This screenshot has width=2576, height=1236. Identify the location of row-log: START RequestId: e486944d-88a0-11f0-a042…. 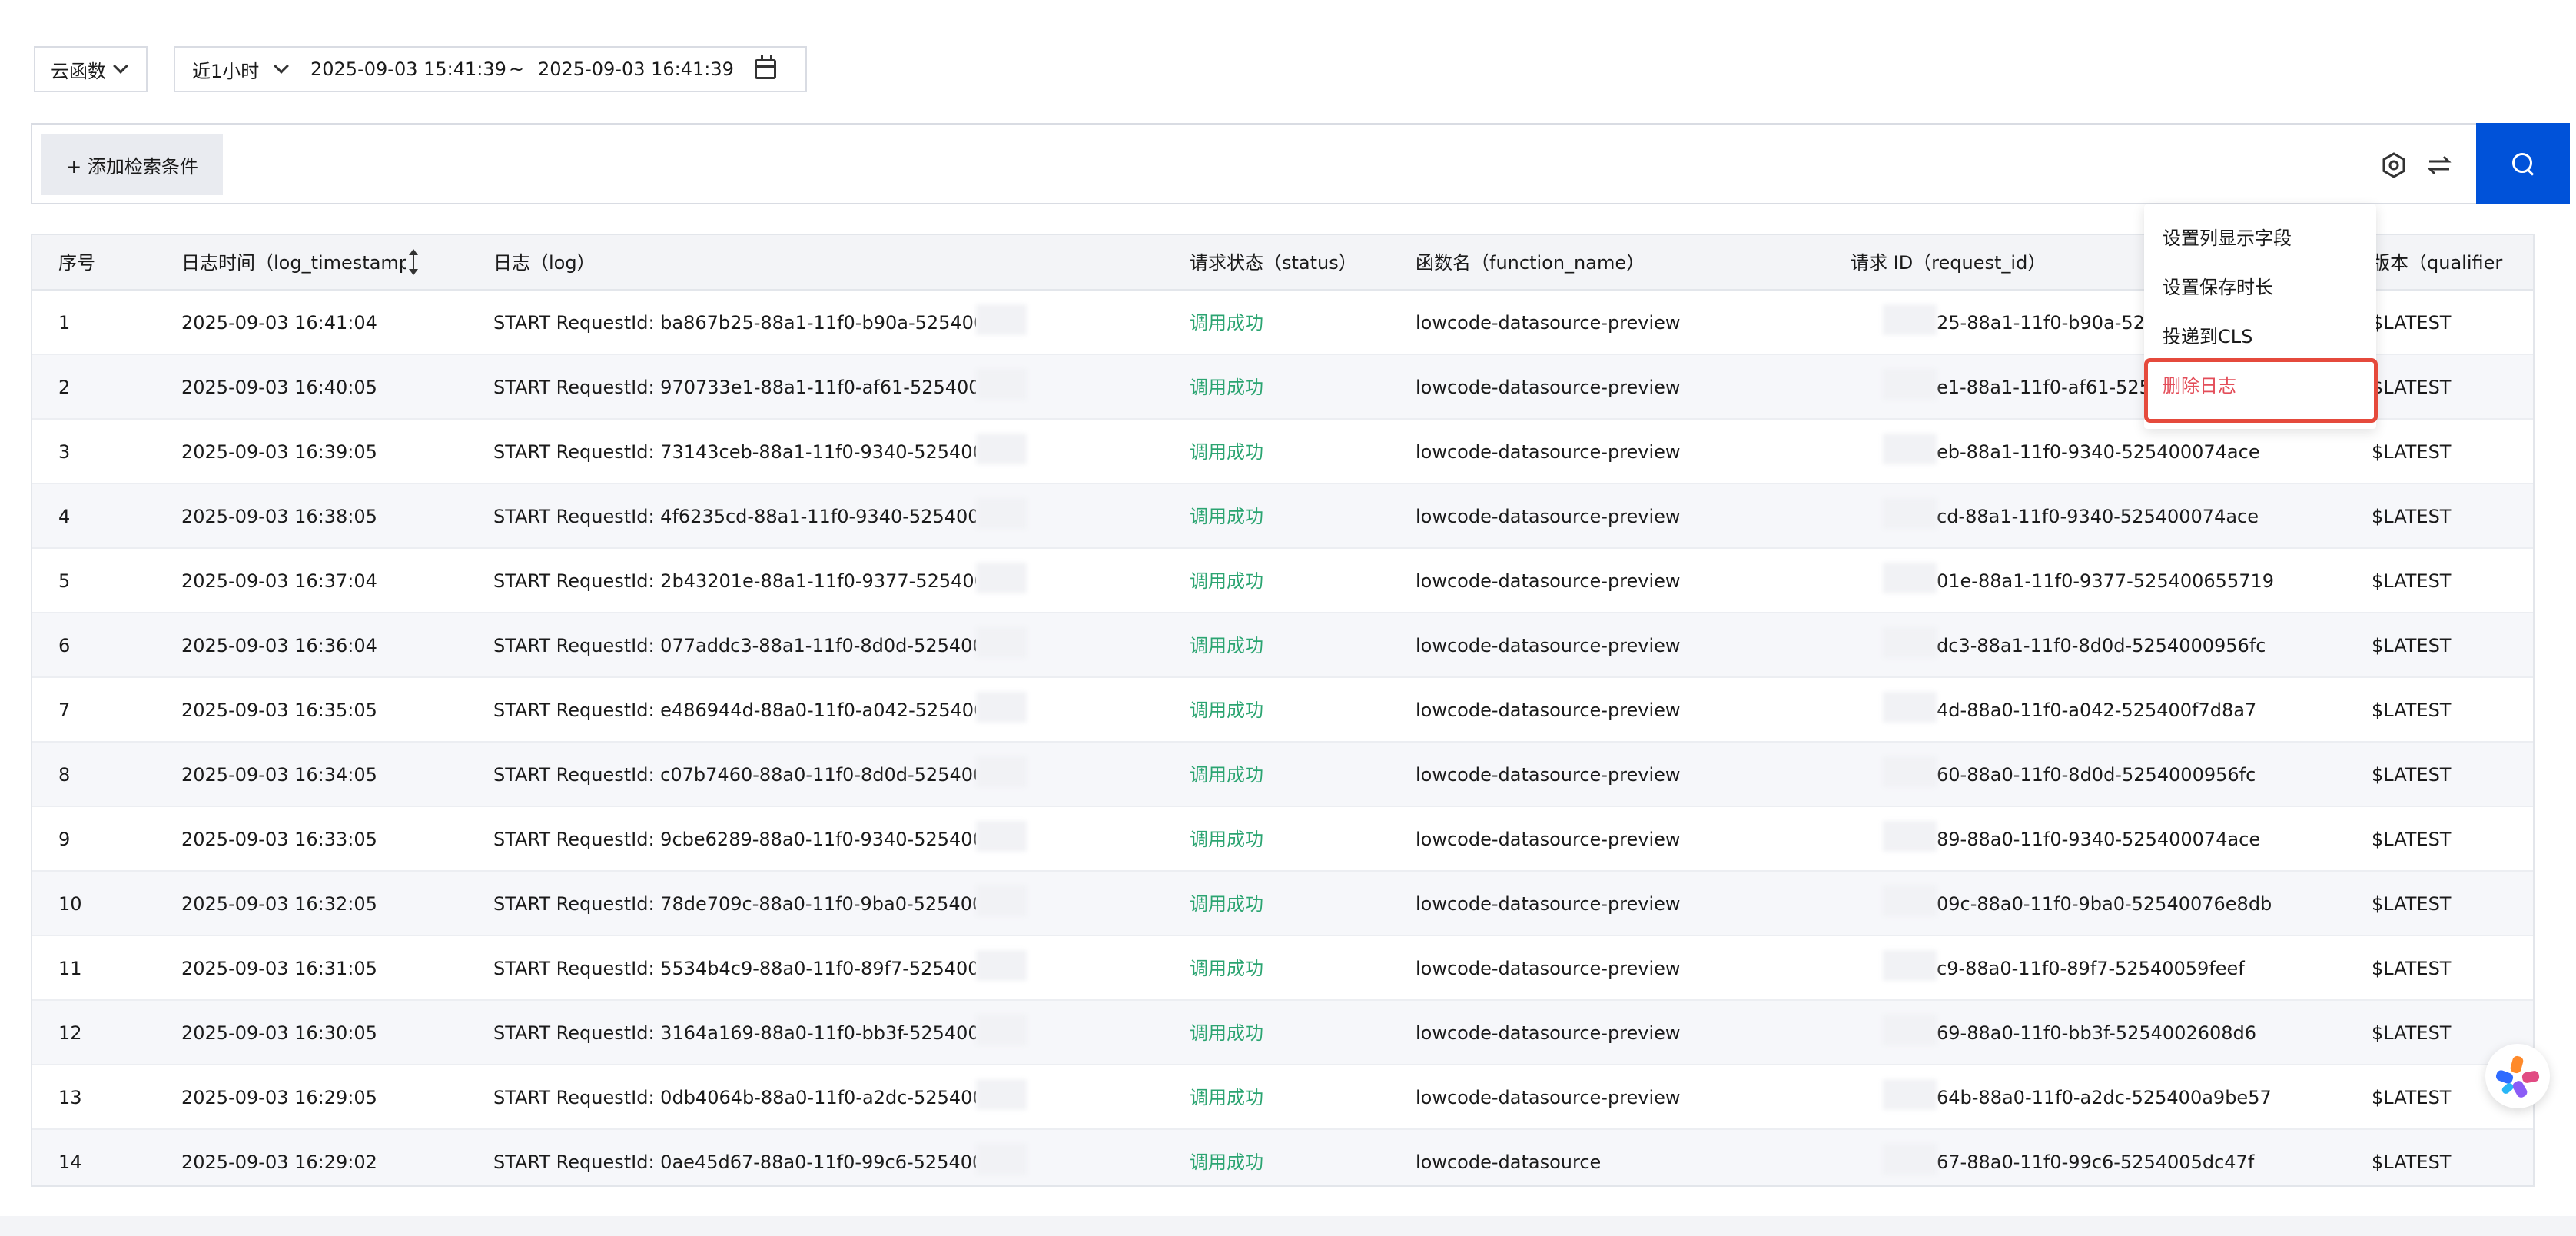
(734, 710).